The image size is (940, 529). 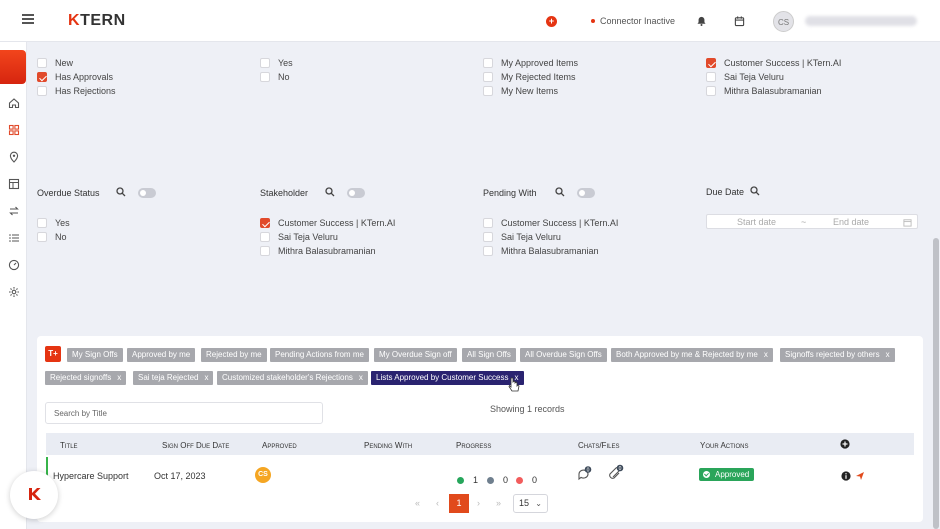 What do you see at coordinates (91, 476) in the screenshot?
I see `row-title: Hypercare Support` at bounding box center [91, 476].